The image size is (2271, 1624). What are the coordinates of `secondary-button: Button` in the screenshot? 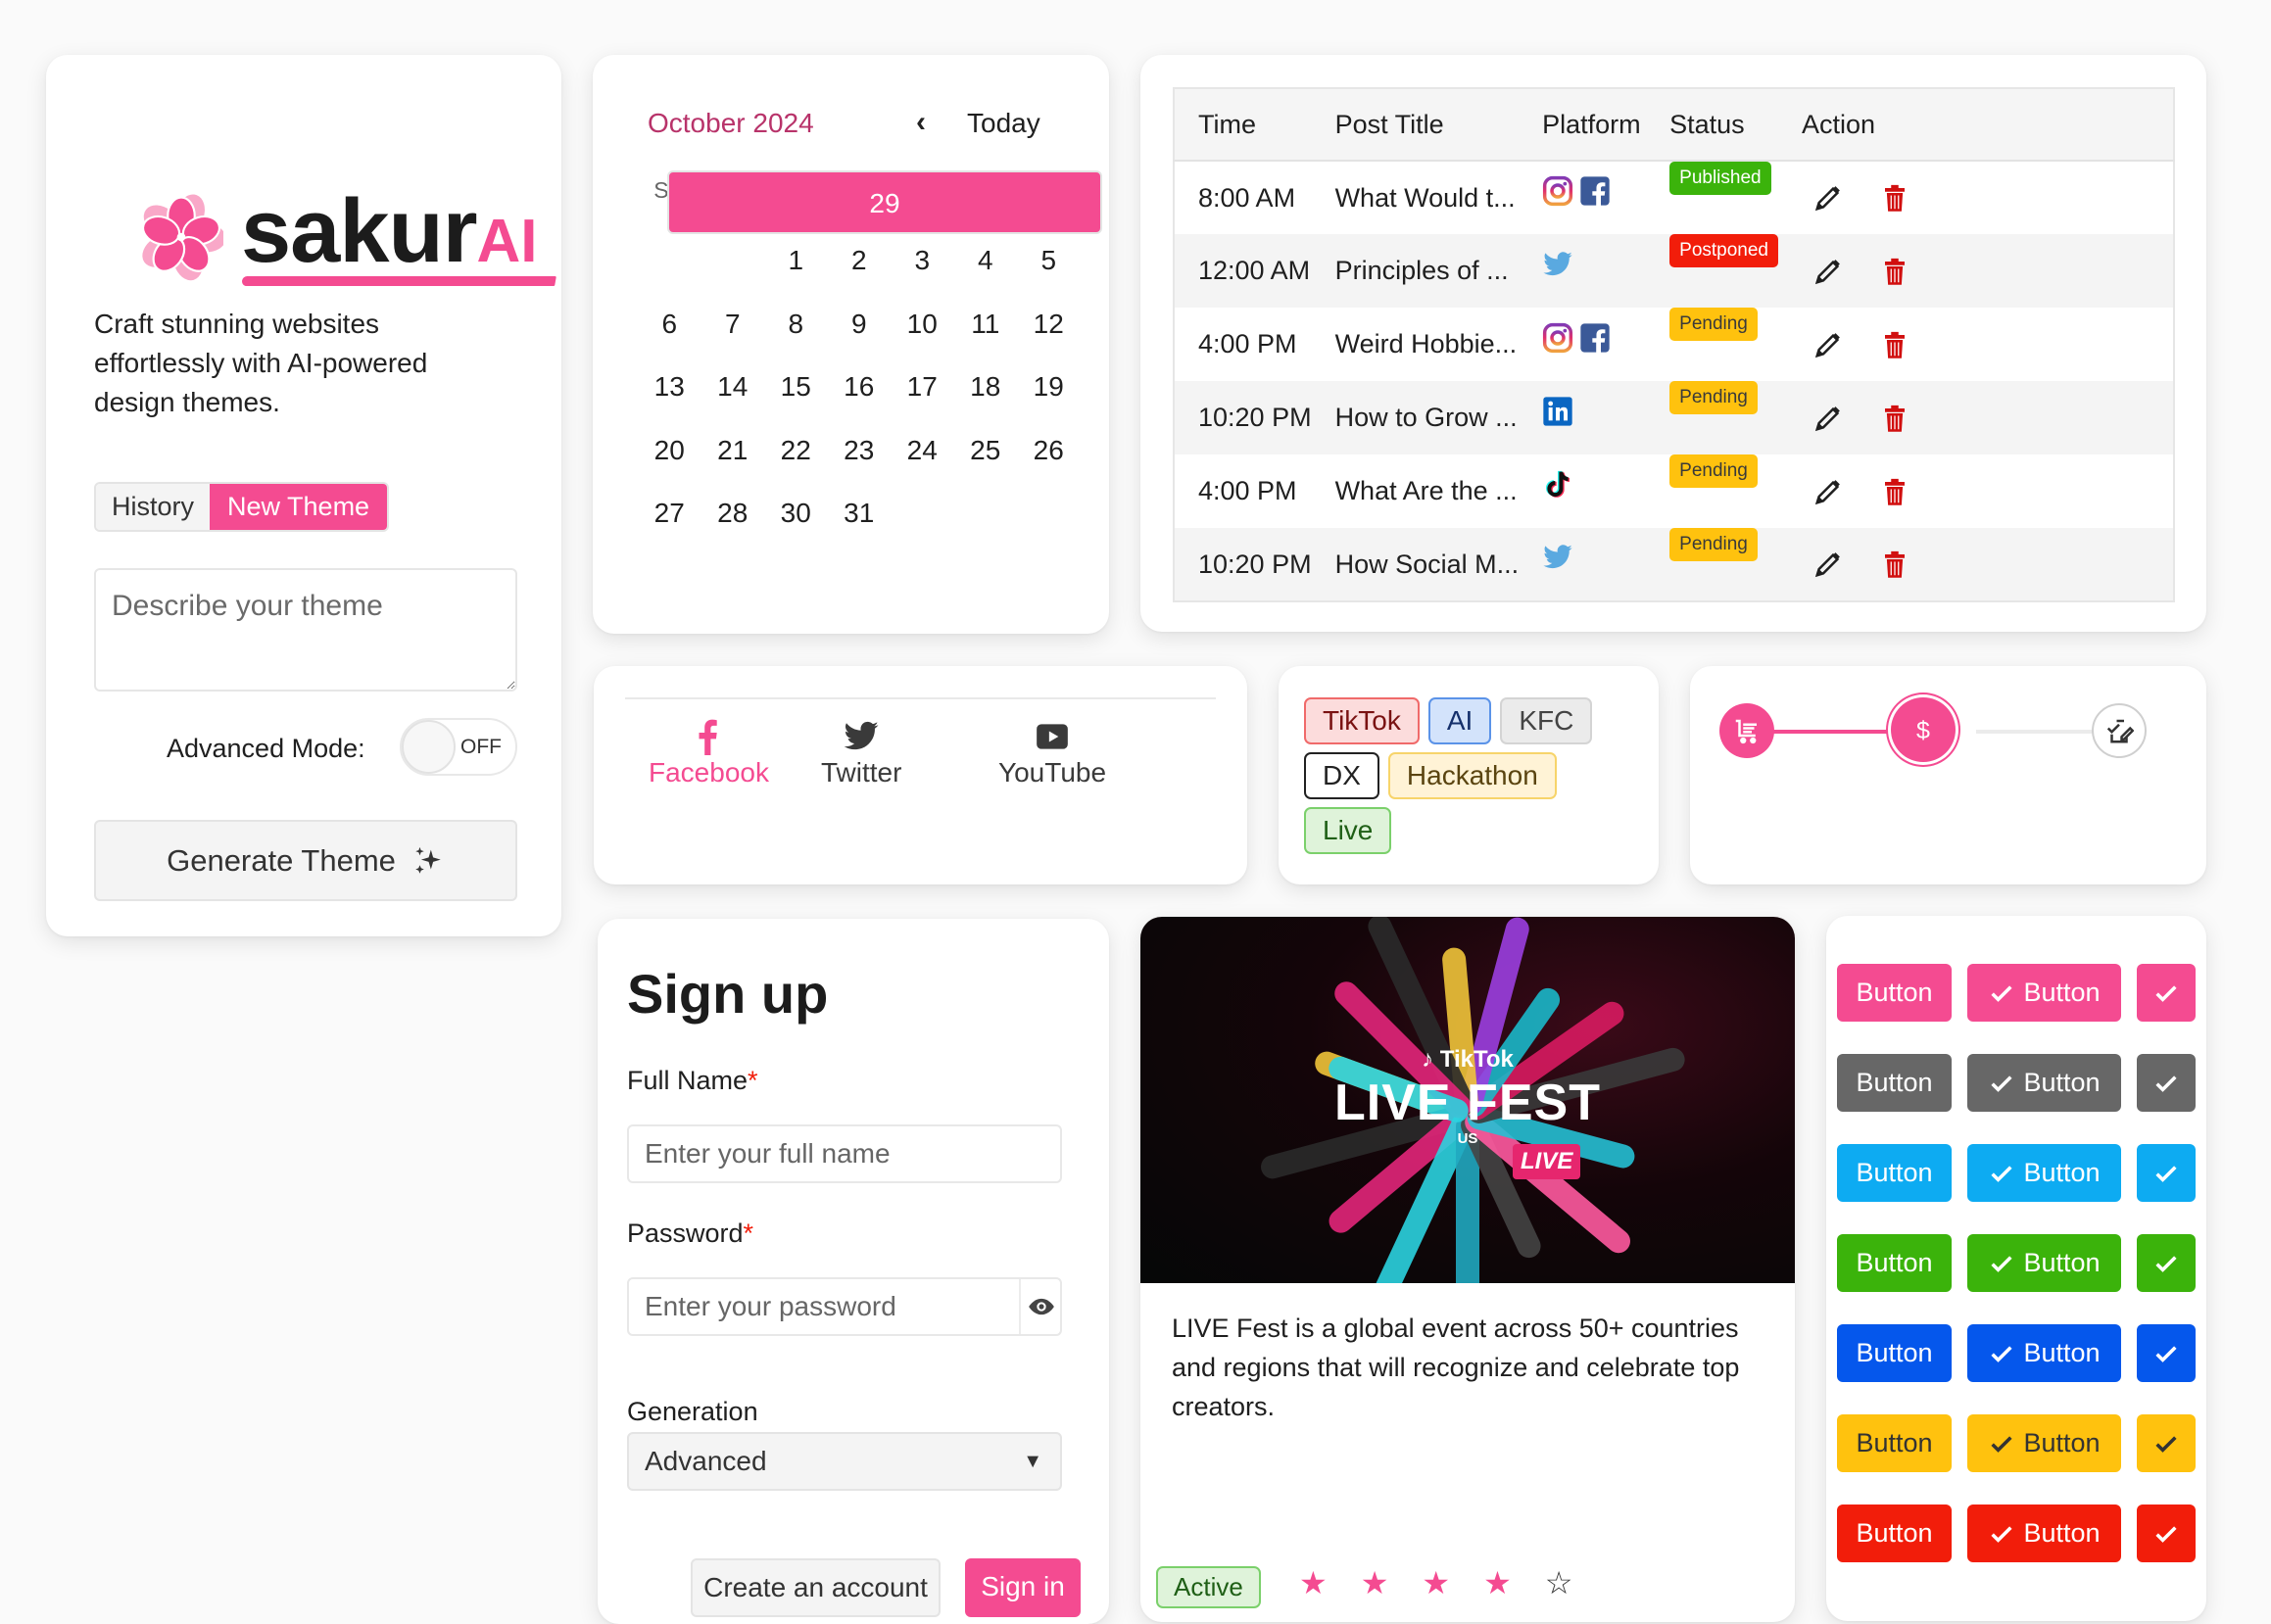 It's located at (1895, 1083).